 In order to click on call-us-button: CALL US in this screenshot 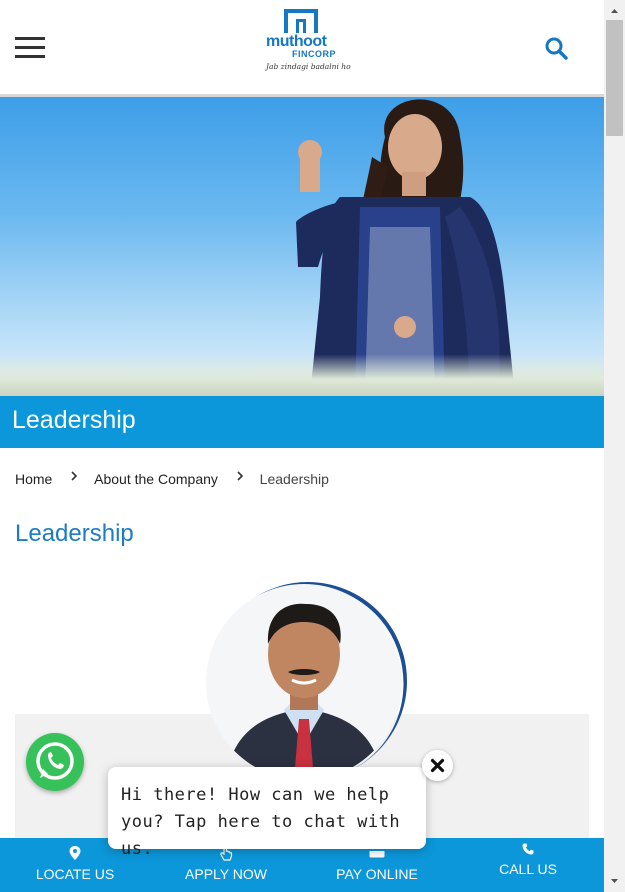, I will do `click(528, 865)`.